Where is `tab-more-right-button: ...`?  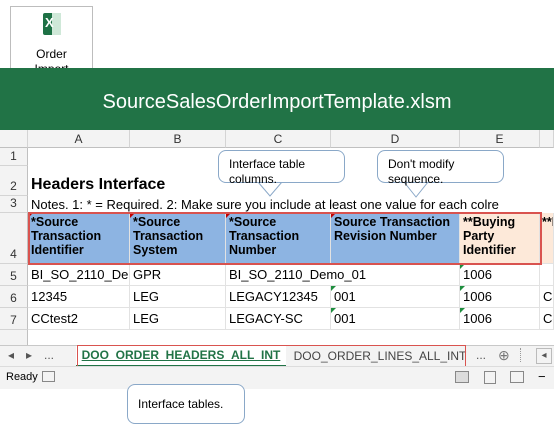 tab-more-right-button: ... is located at coordinates (481, 355).